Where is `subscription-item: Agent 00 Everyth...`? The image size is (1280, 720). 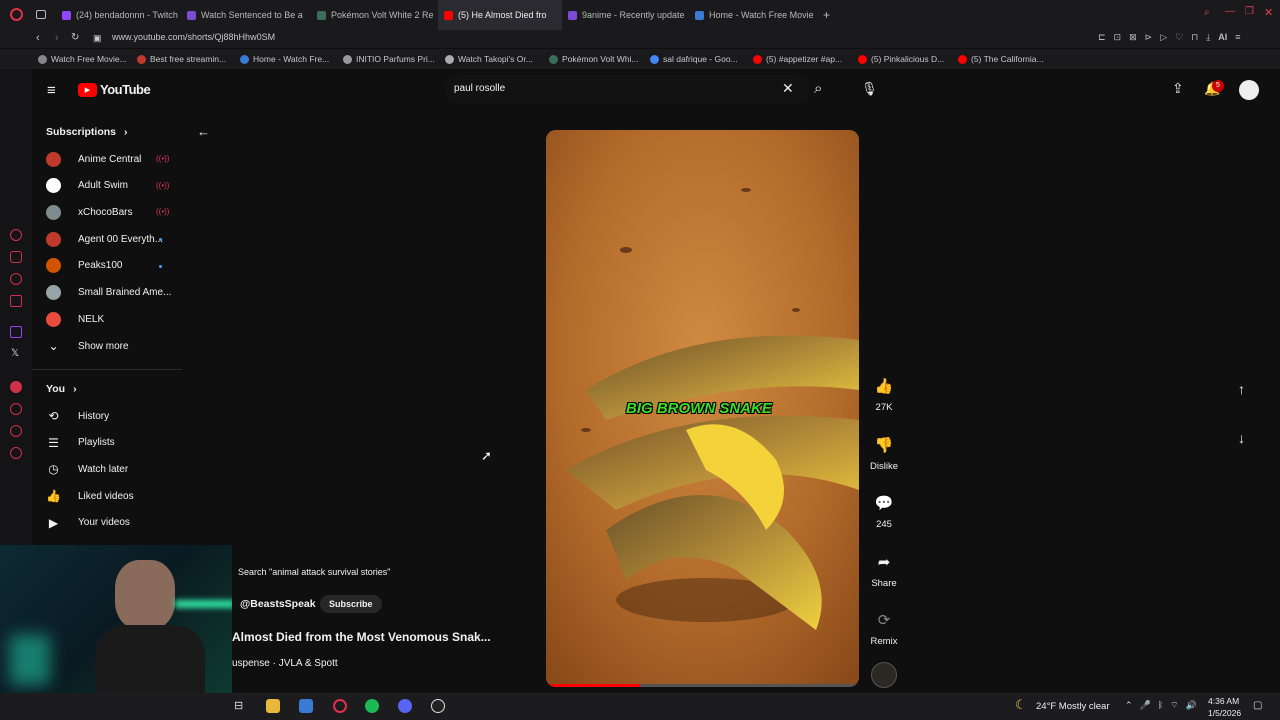 subscription-item: Agent 00 Everyth... is located at coordinates (104, 239).